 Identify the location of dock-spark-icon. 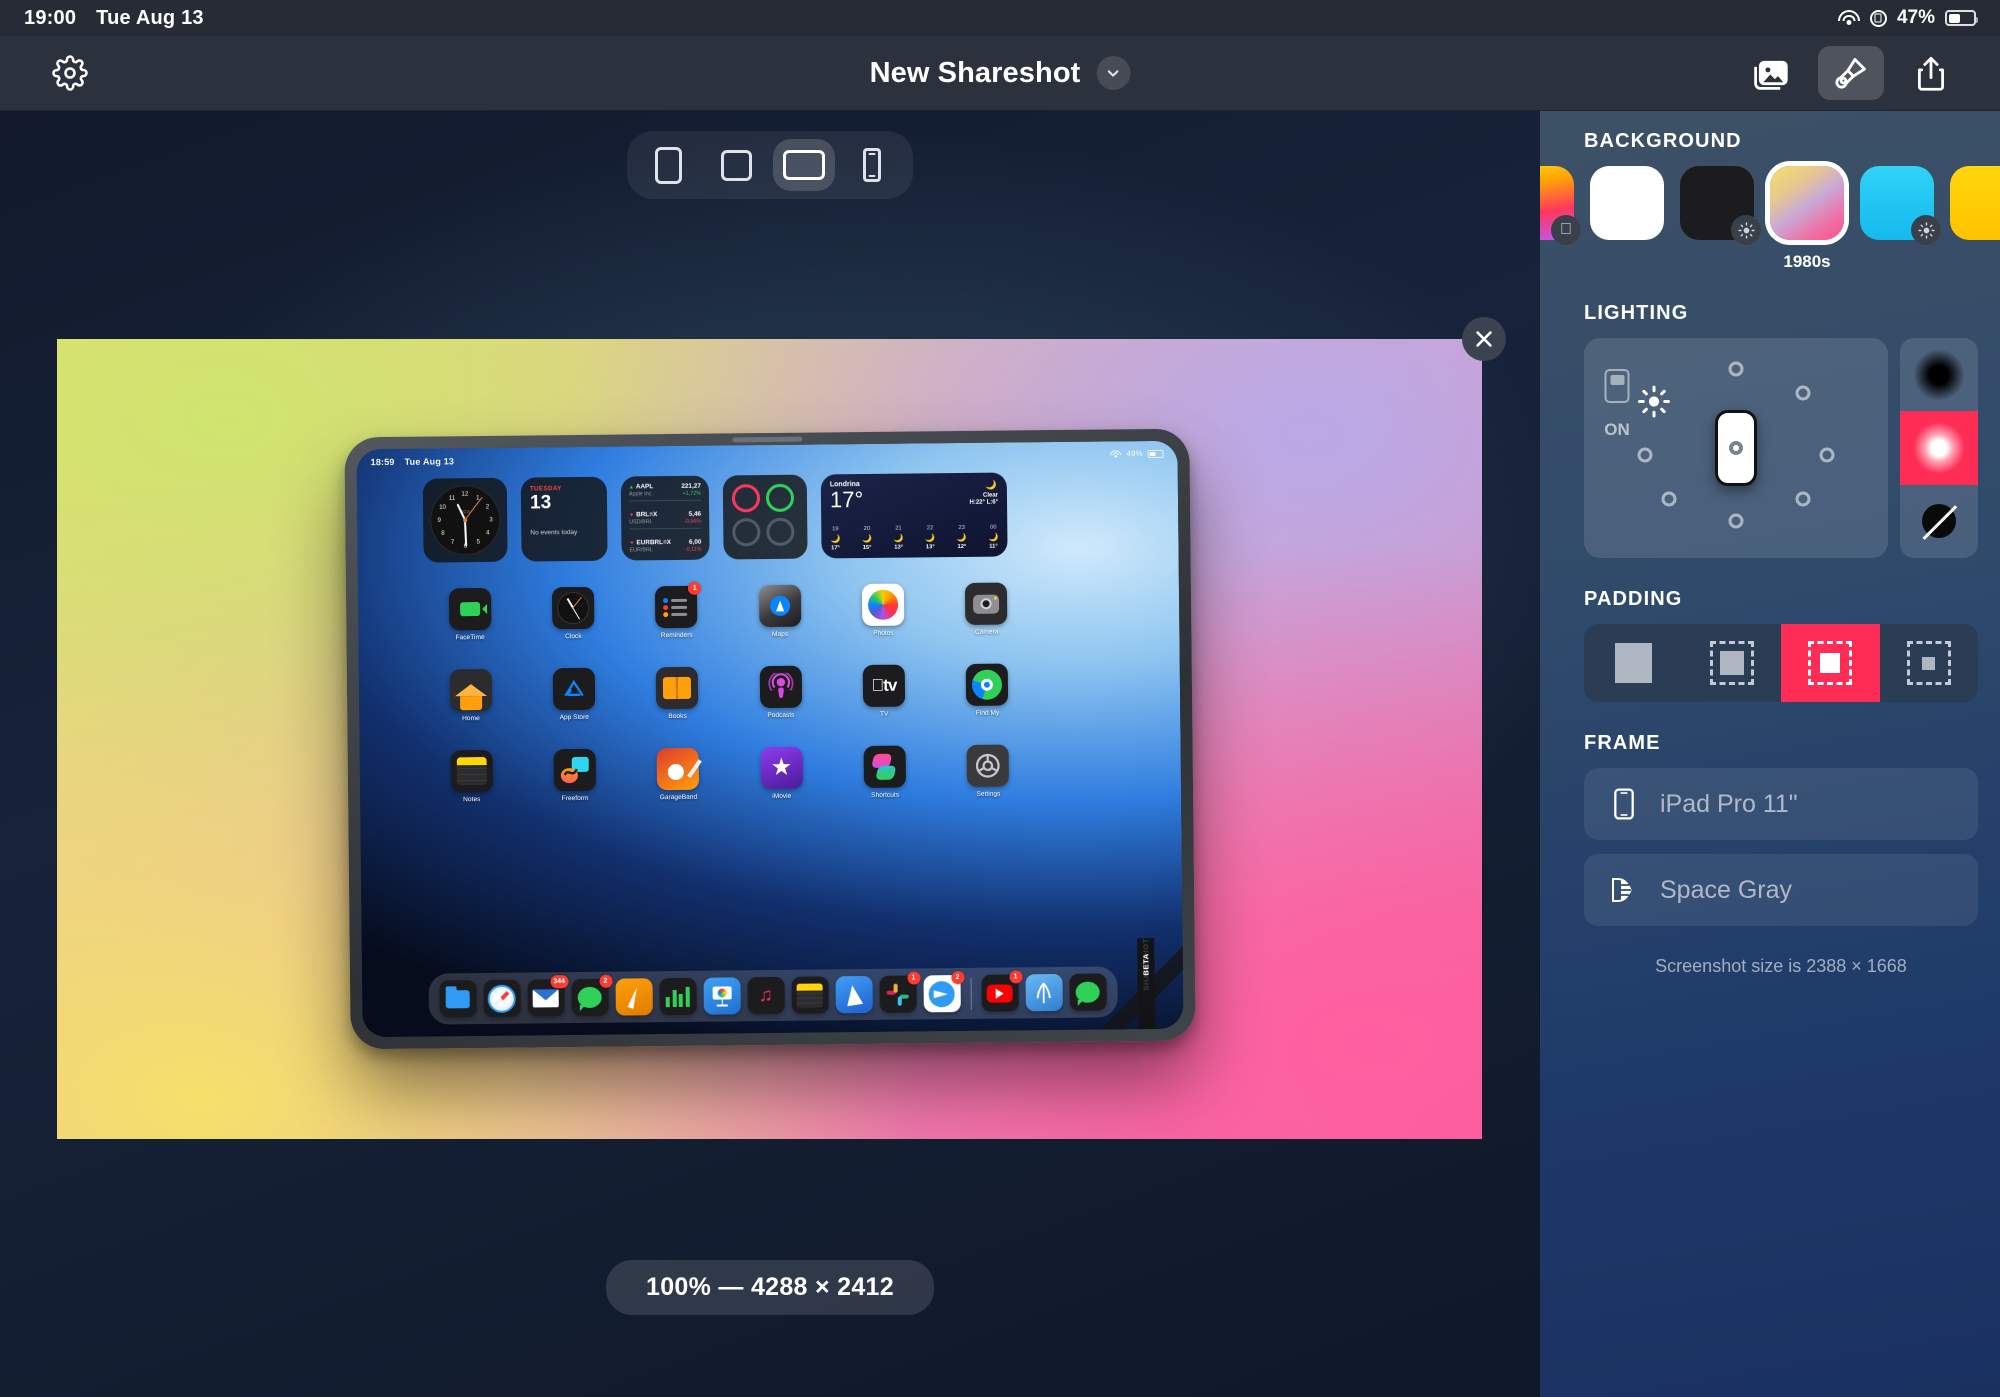
(853, 994).